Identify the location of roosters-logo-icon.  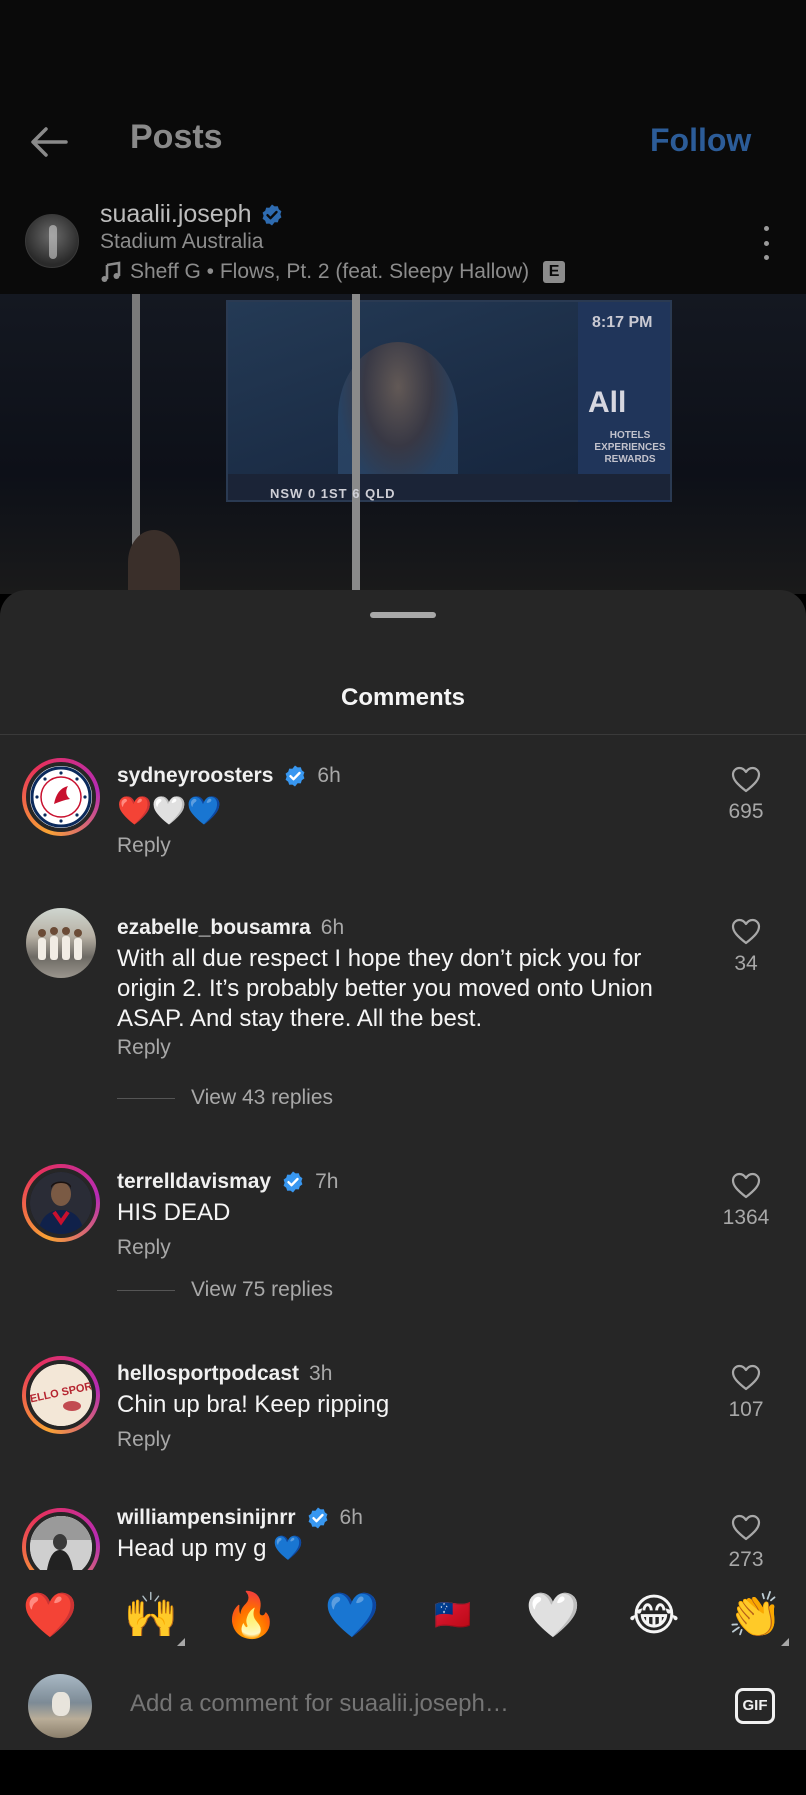
(61, 797).